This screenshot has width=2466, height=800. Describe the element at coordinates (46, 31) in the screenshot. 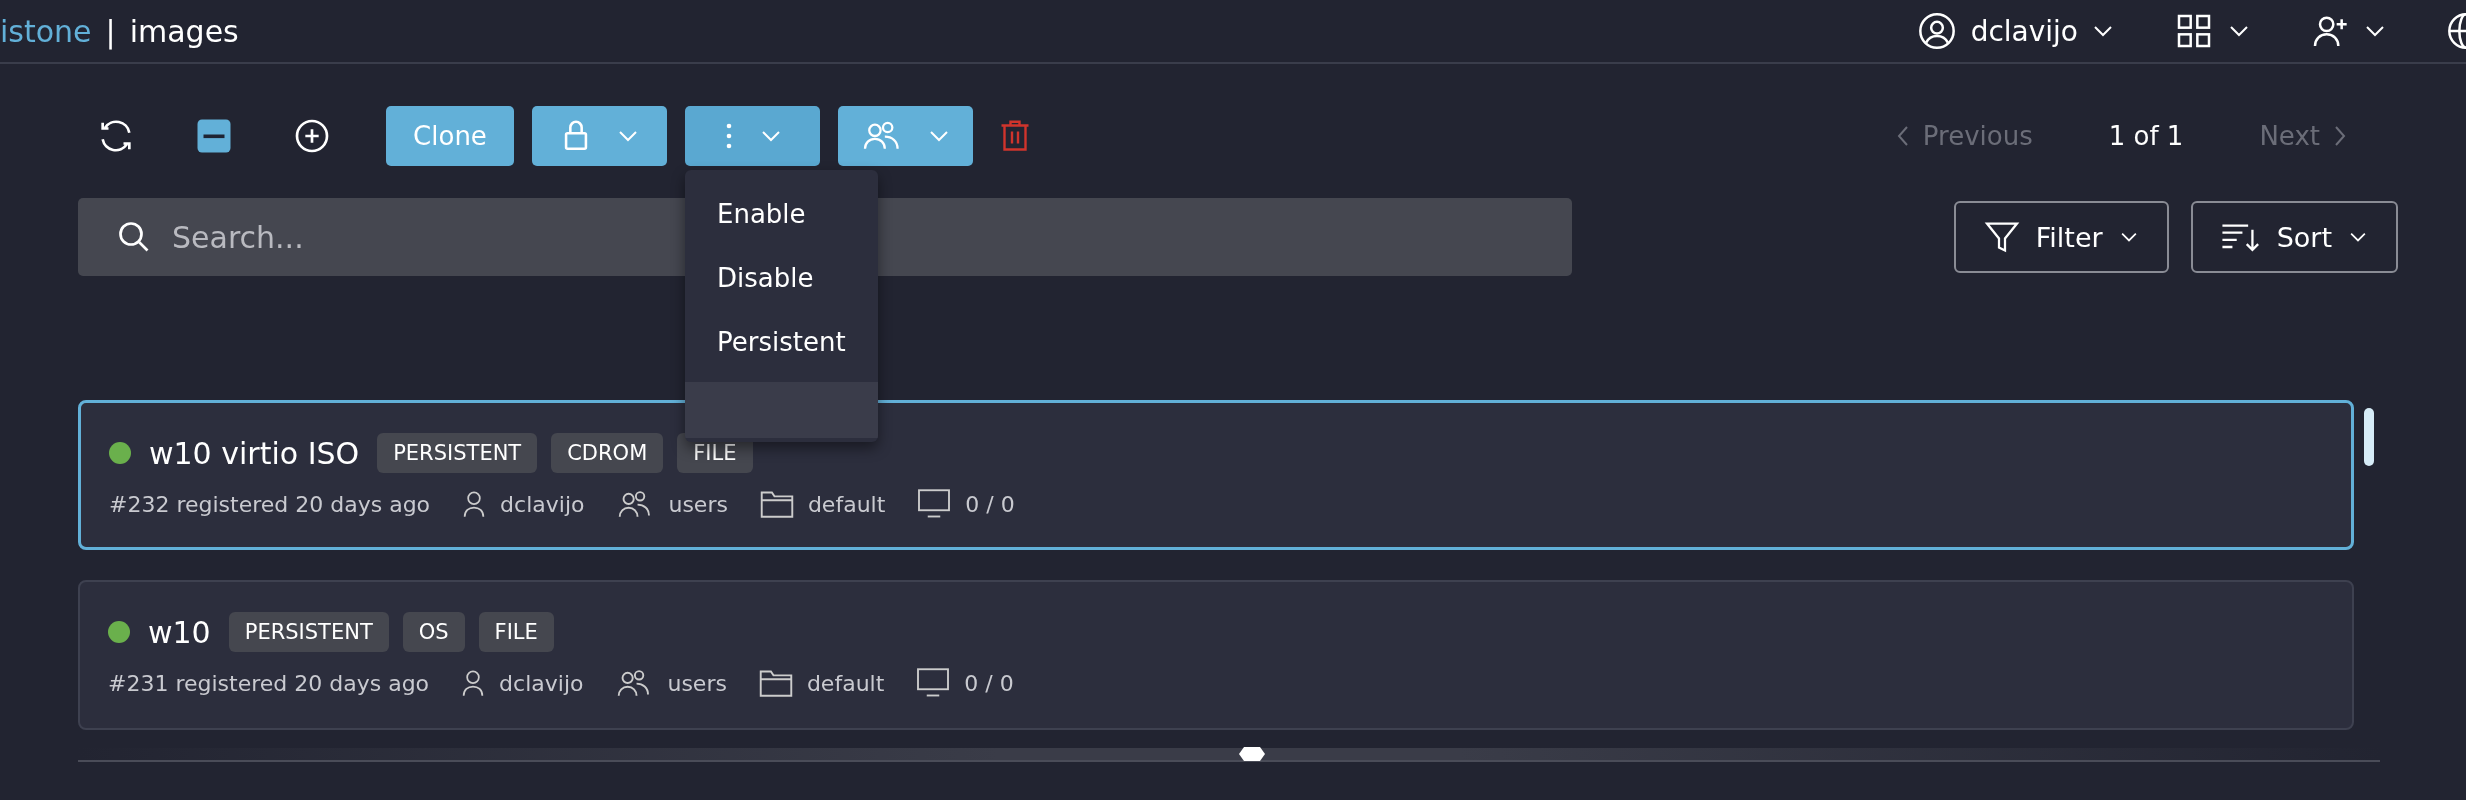

I see `brand-name: istone` at that location.